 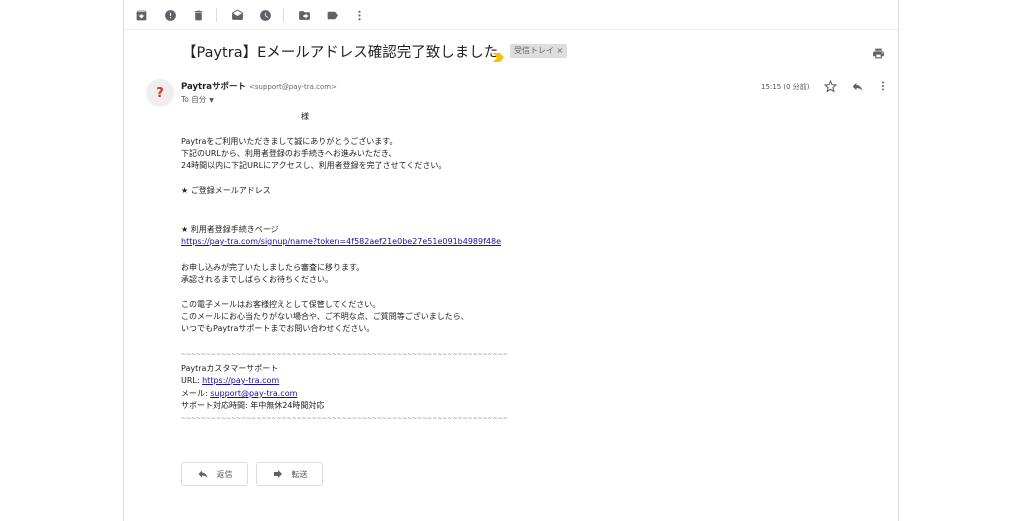 I want to click on signature-name: Paytraカスタマーサポート, so click(x=230, y=368).